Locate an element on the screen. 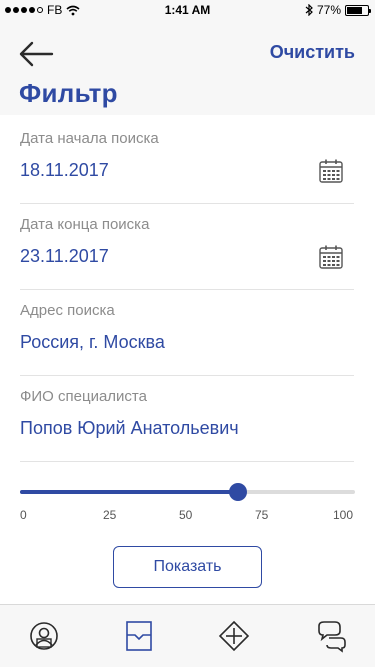 This screenshot has width=375, height=667. start-date-value: 18.11.2017 is located at coordinates (64, 170).